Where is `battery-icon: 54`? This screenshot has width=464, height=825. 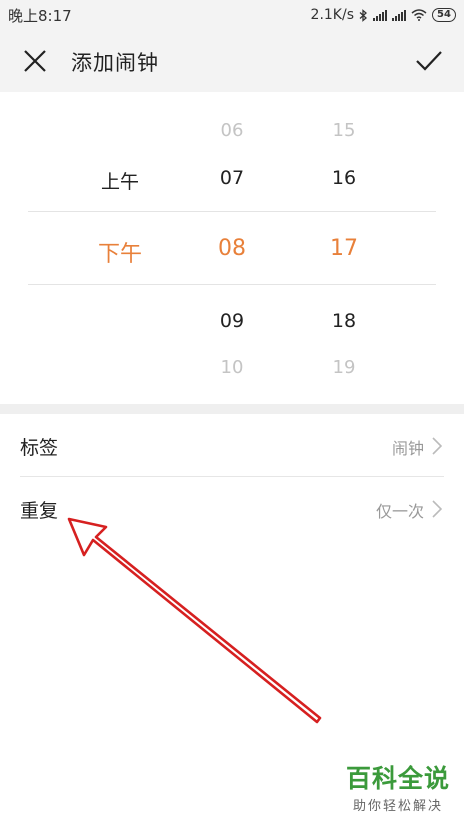
battery-icon: 54 is located at coordinates (444, 15).